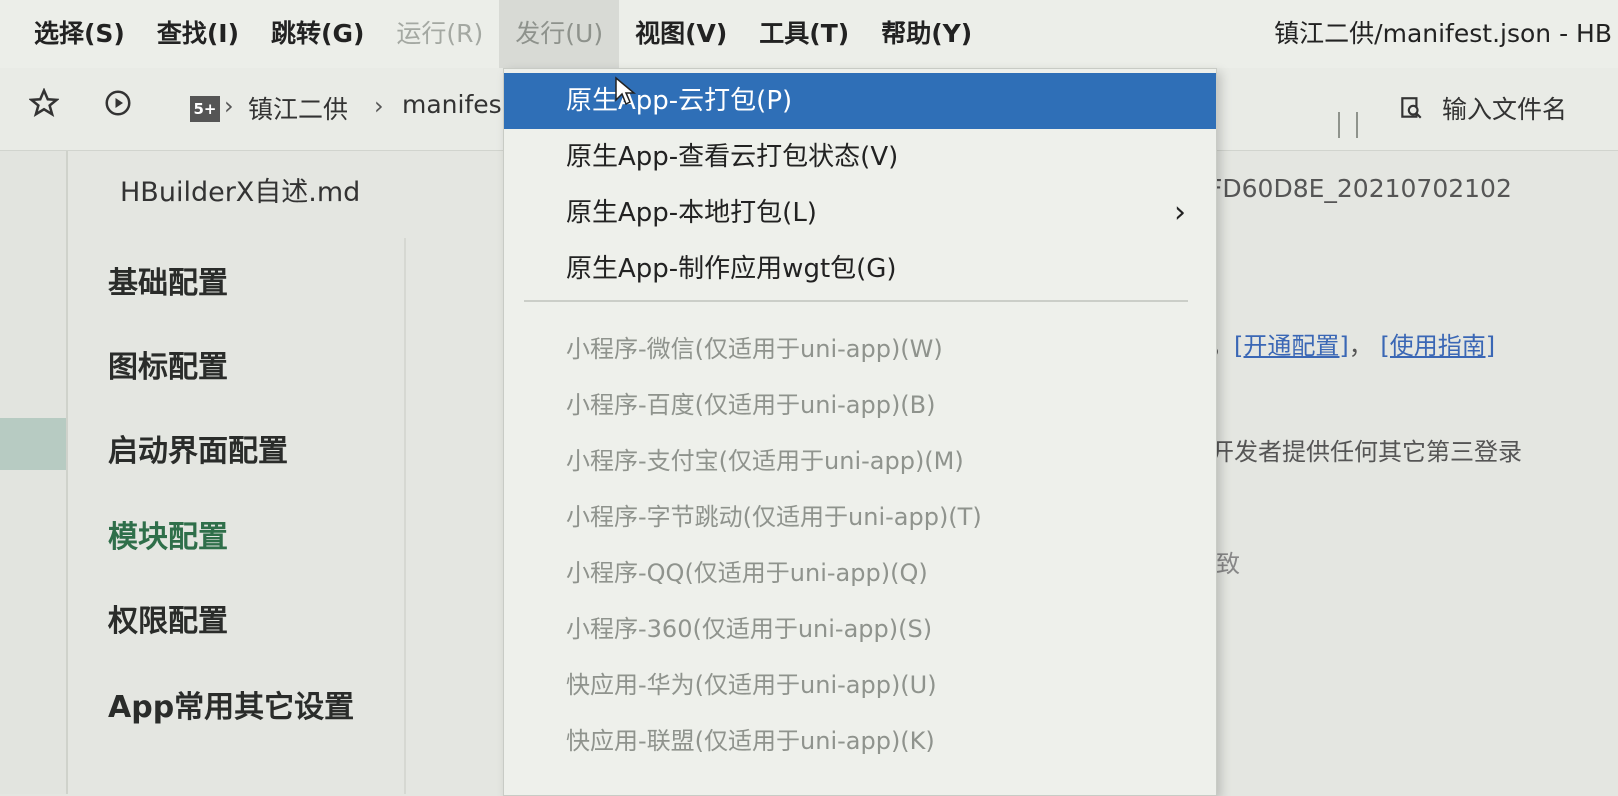 The width and height of the screenshot is (1618, 796). What do you see at coordinates (1291, 346) in the screenshot?
I see `open-config-link: [开通配置]` at bounding box center [1291, 346].